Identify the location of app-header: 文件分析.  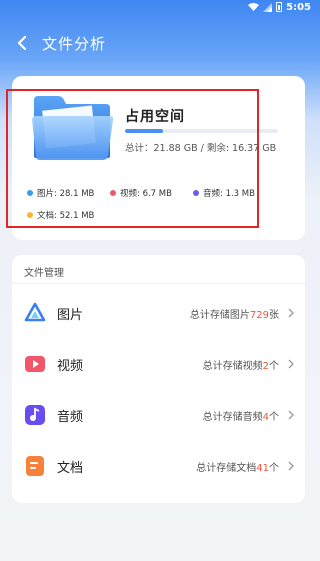
(60, 43).